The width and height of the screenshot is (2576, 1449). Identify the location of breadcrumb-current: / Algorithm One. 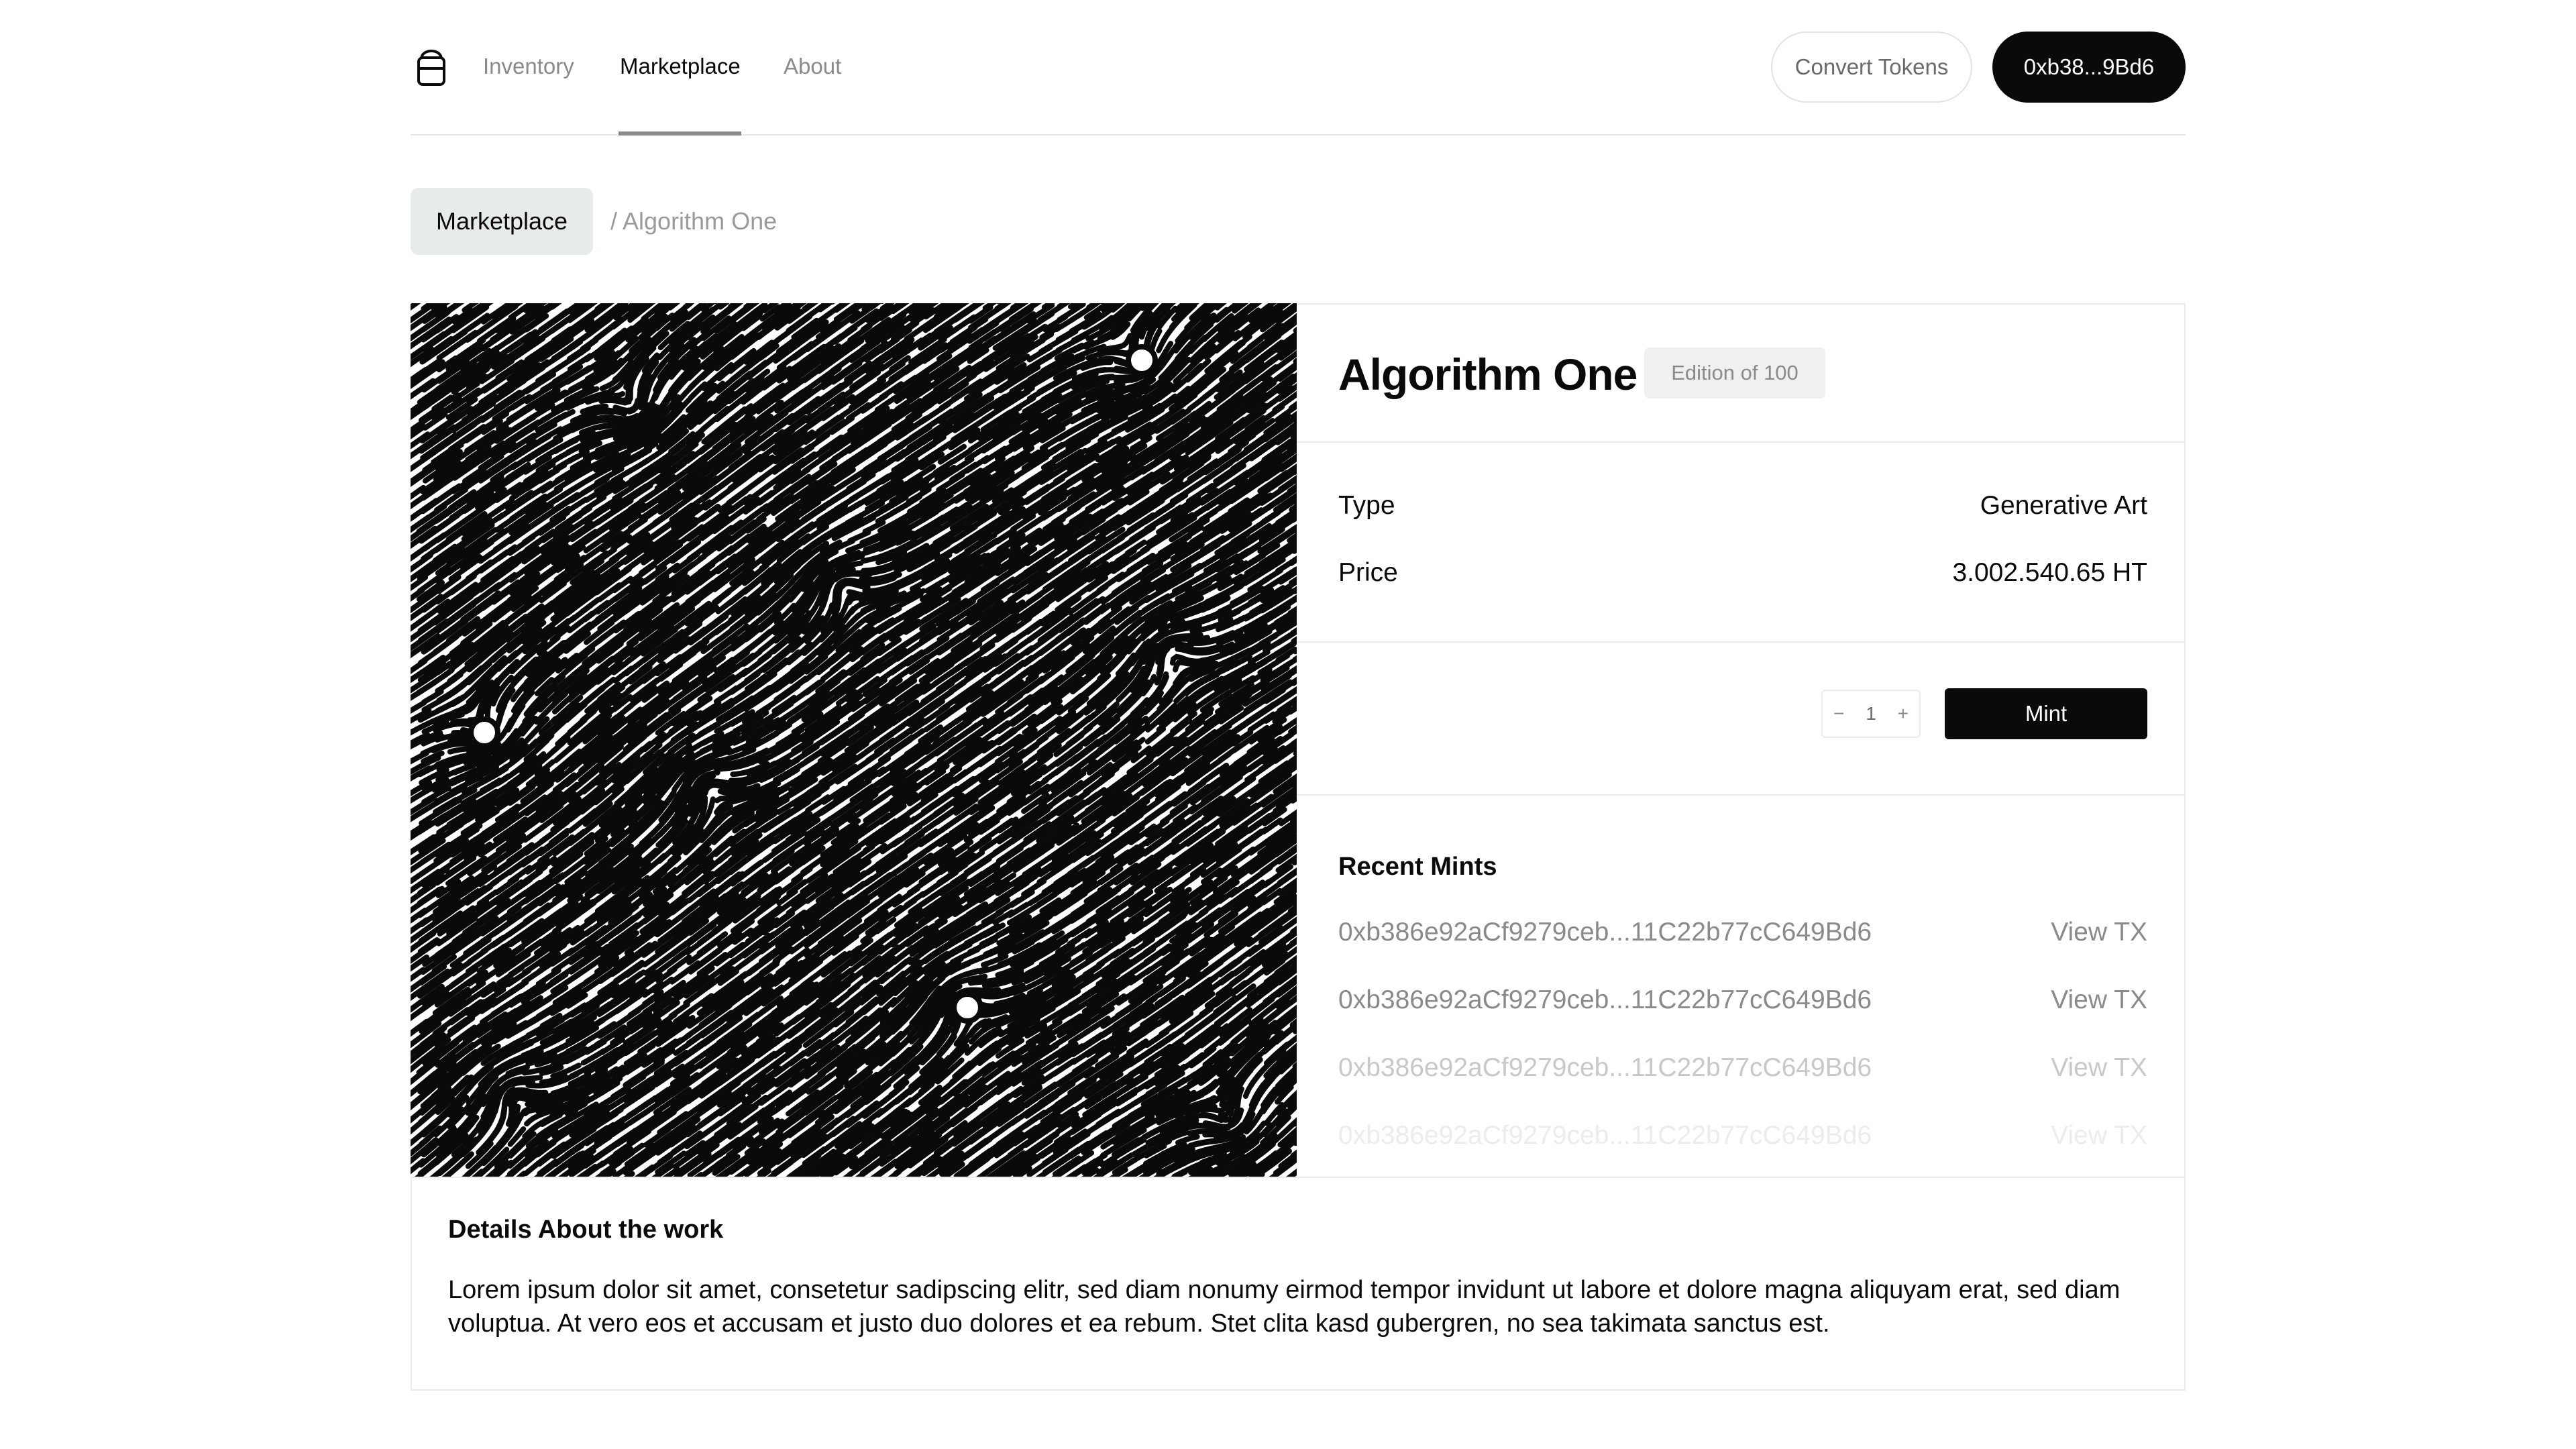
(693, 221).